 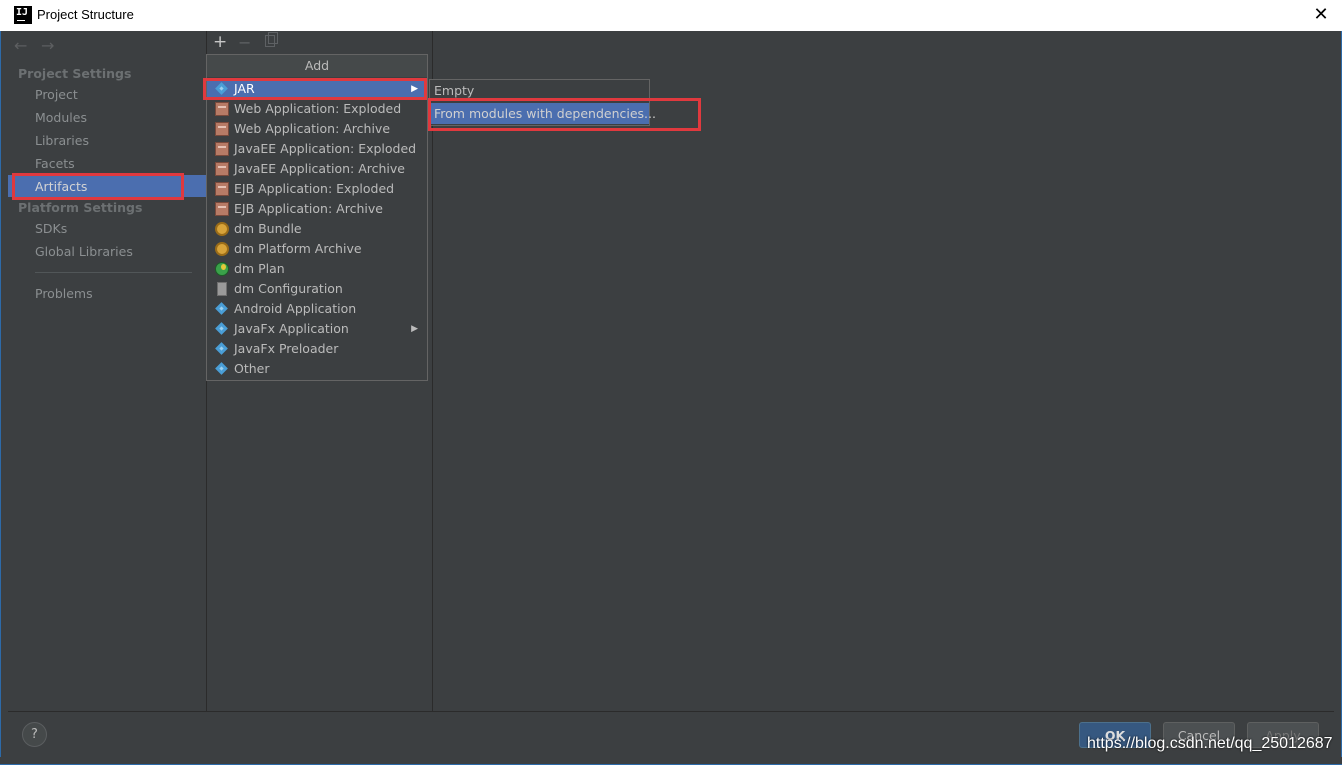 What do you see at coordinates (51, 228) in the screenshot?
I see `sidebar-item-sdks: SDKs` at bounding box center [51, 228].